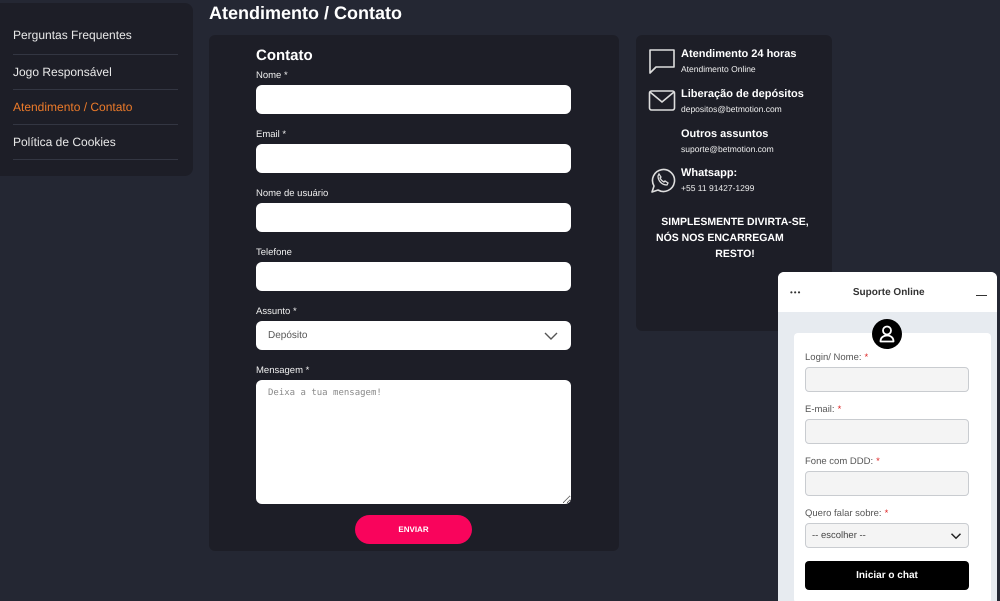  I want to click on field-label: Email *, so click(272, 135).